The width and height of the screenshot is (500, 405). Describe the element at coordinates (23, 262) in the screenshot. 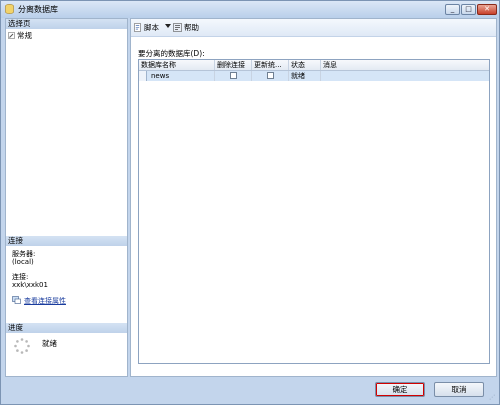

I see `server-value: (local)` at that location.